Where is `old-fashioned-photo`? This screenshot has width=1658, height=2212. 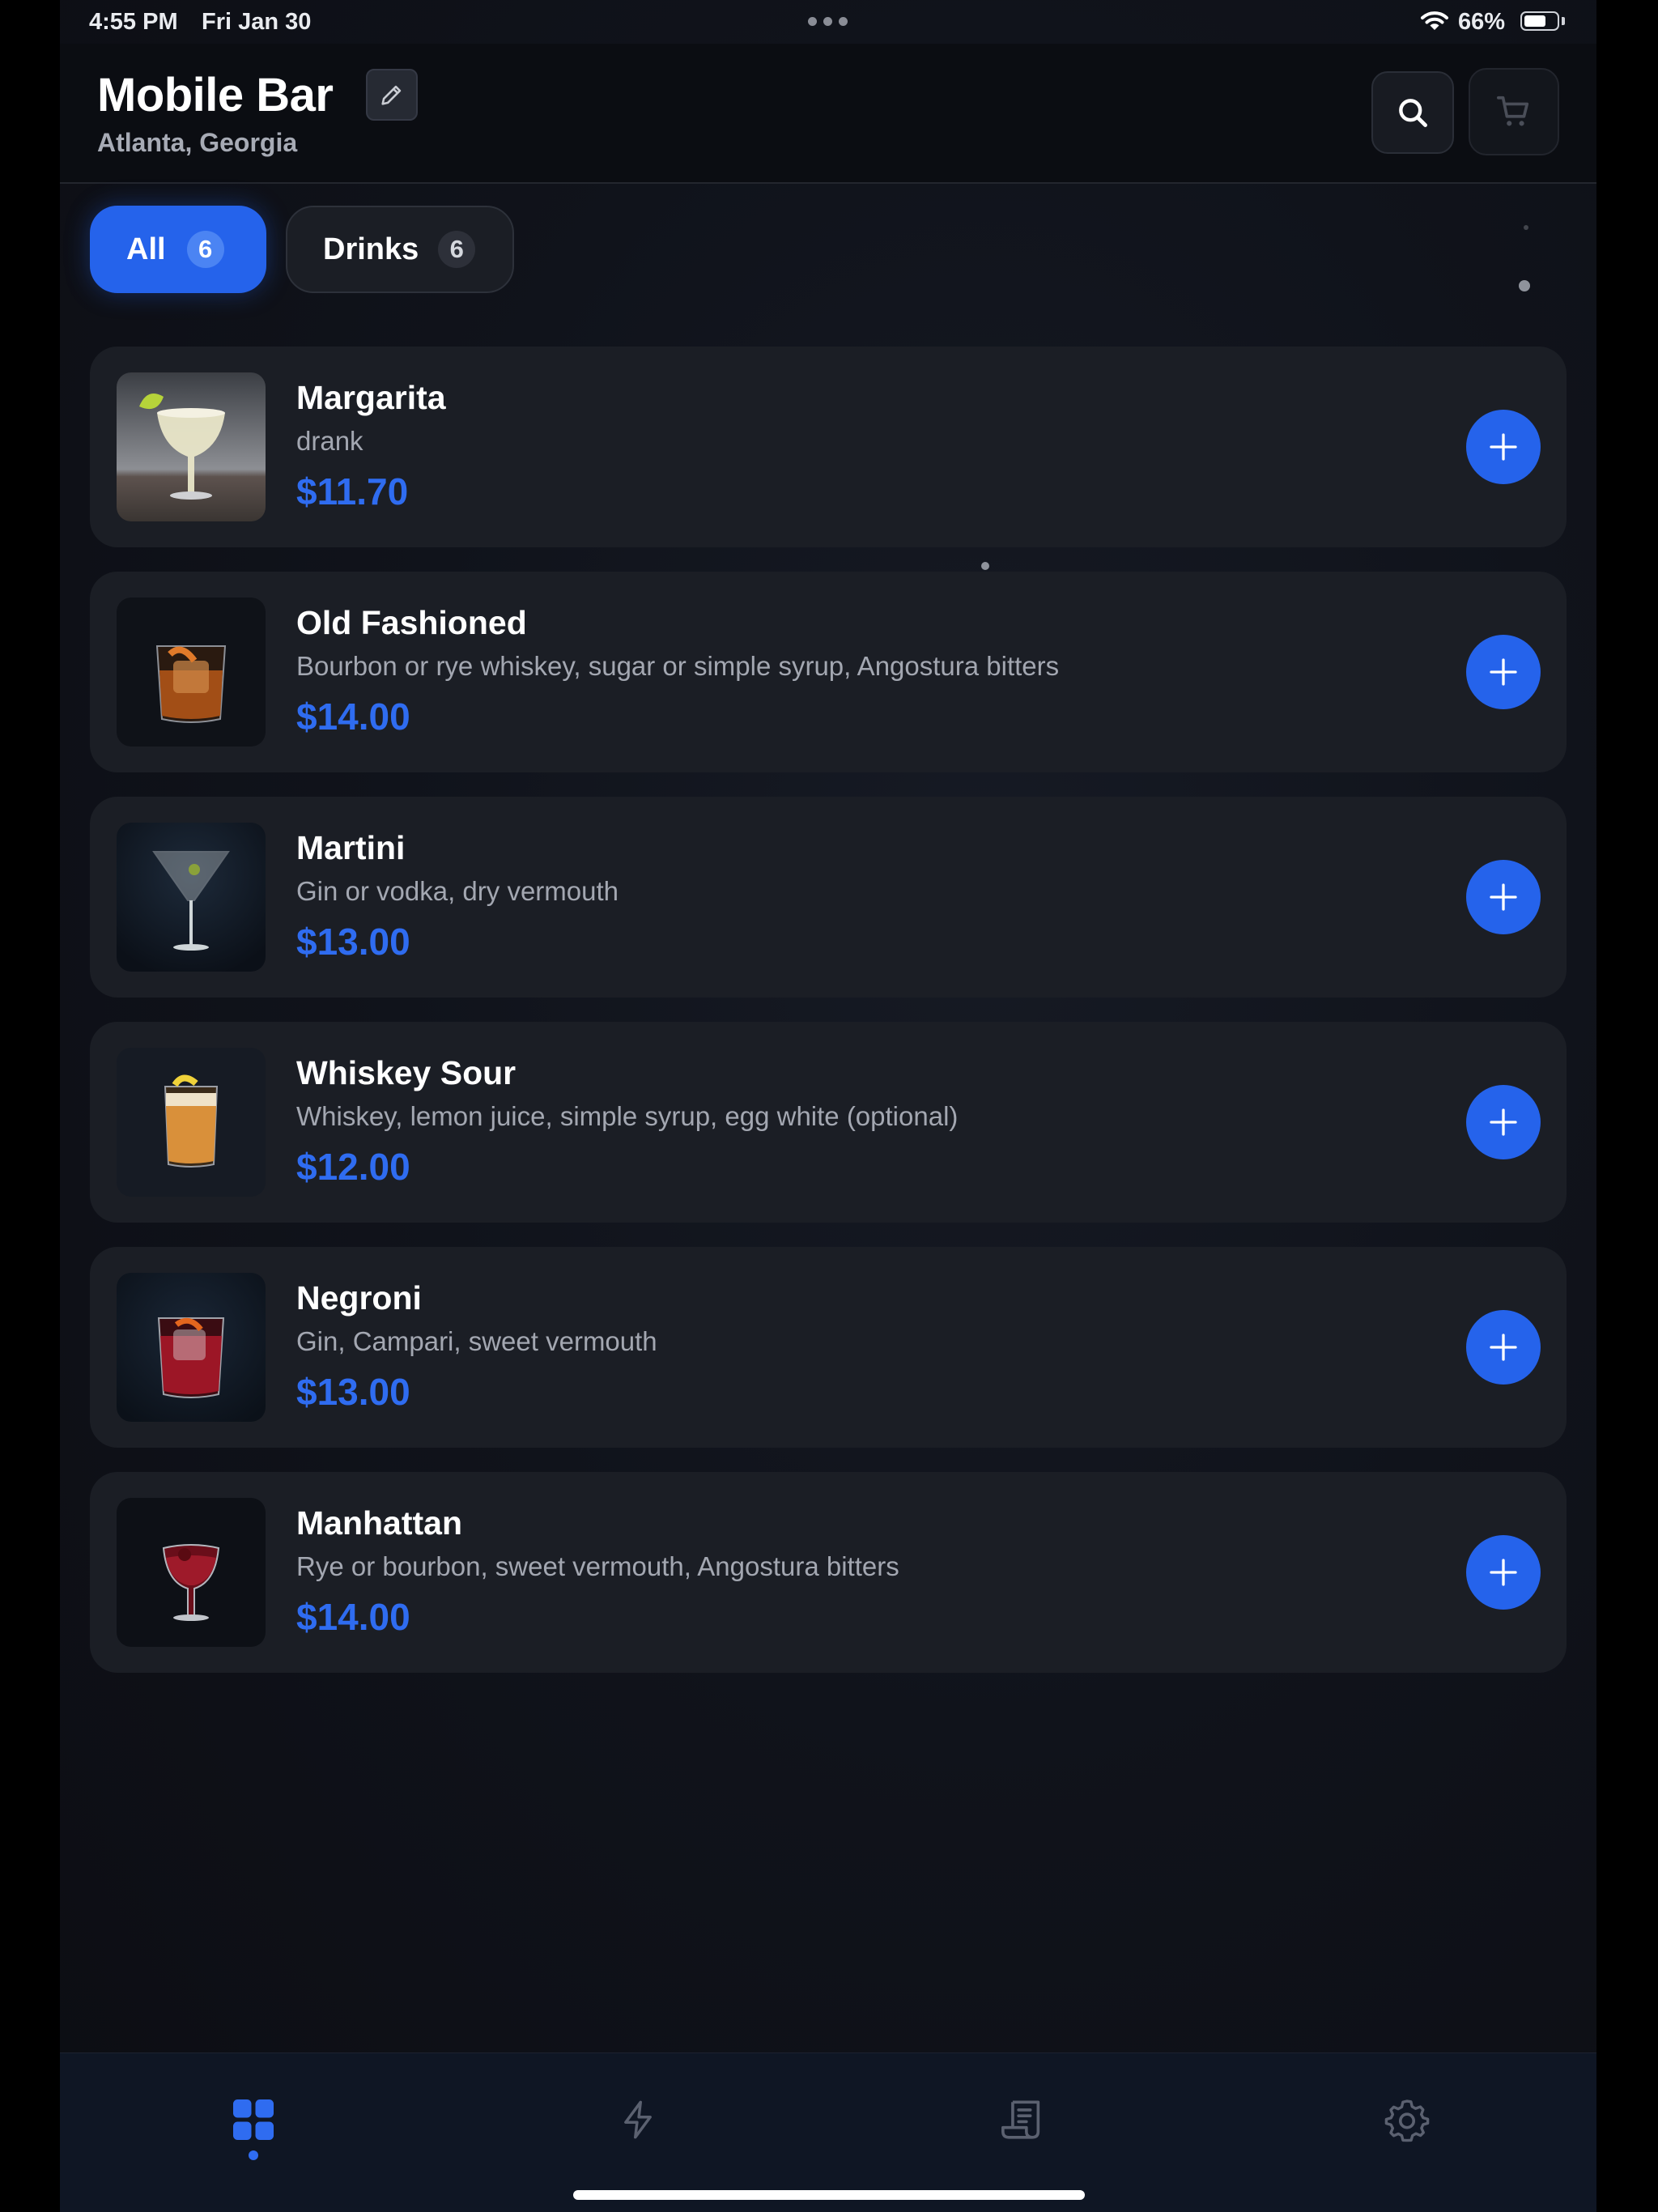
old-fashioned-photo is located at coordinates (191, 673).